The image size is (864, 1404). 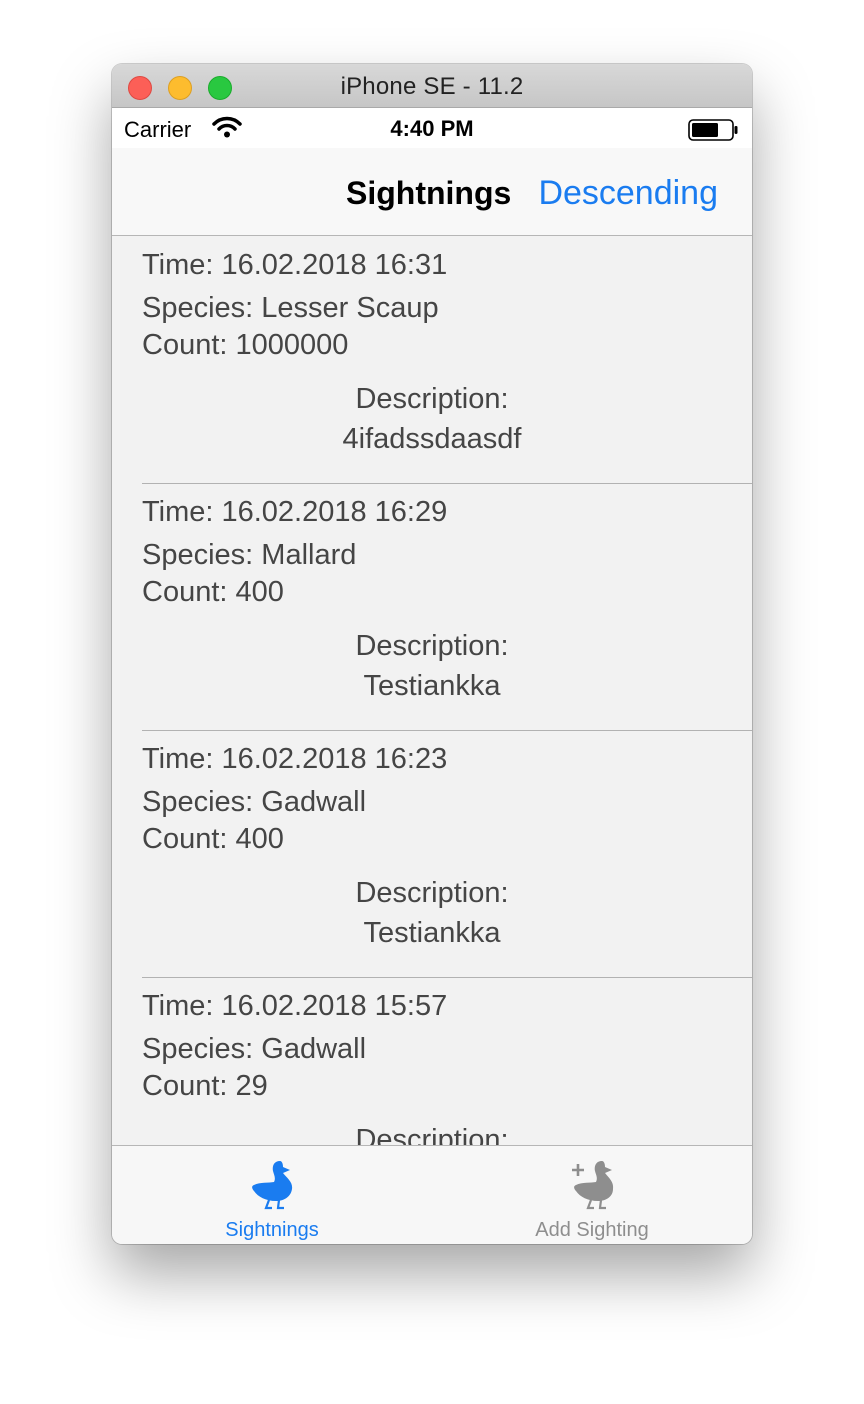 I want to click on sighting-species: Species: Lesser Scaup, so click(x=290, y=308).